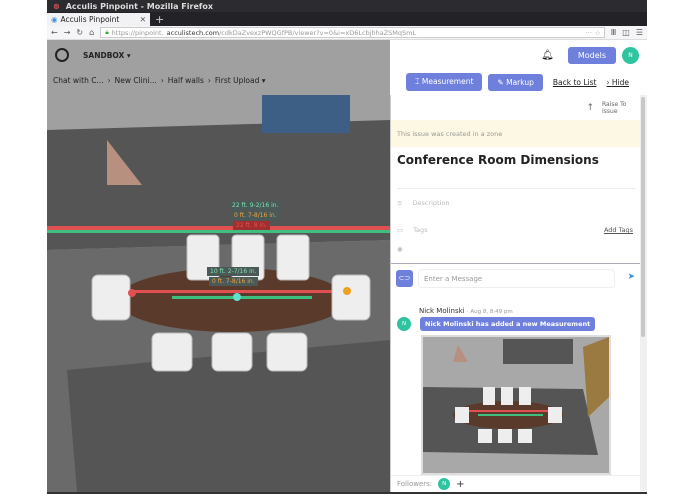 This screenshot has height=494, width=695. What do you see at coordinates (591, 55) in the screenshot?
I see `models-button: Models` at bounding box center [591, 55].